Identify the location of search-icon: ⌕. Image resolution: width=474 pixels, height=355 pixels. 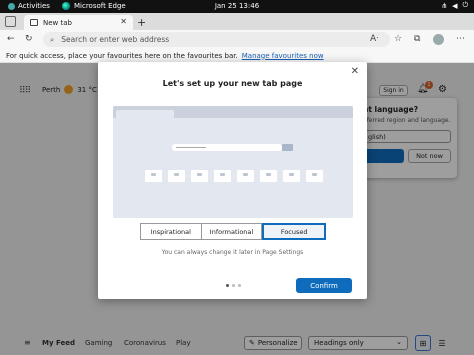
(52, 39).